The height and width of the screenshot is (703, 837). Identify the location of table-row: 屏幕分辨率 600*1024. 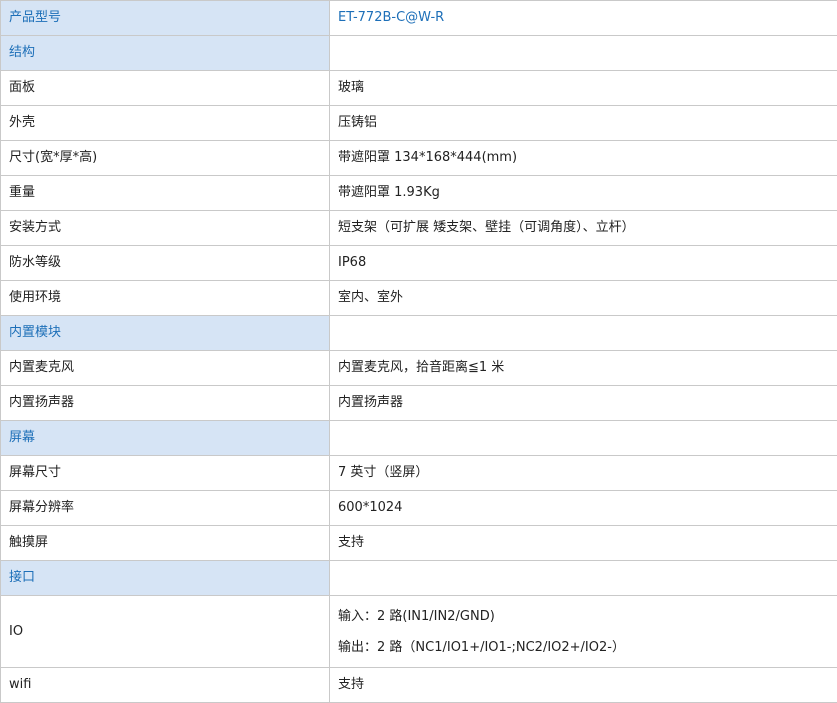
(418, 508).